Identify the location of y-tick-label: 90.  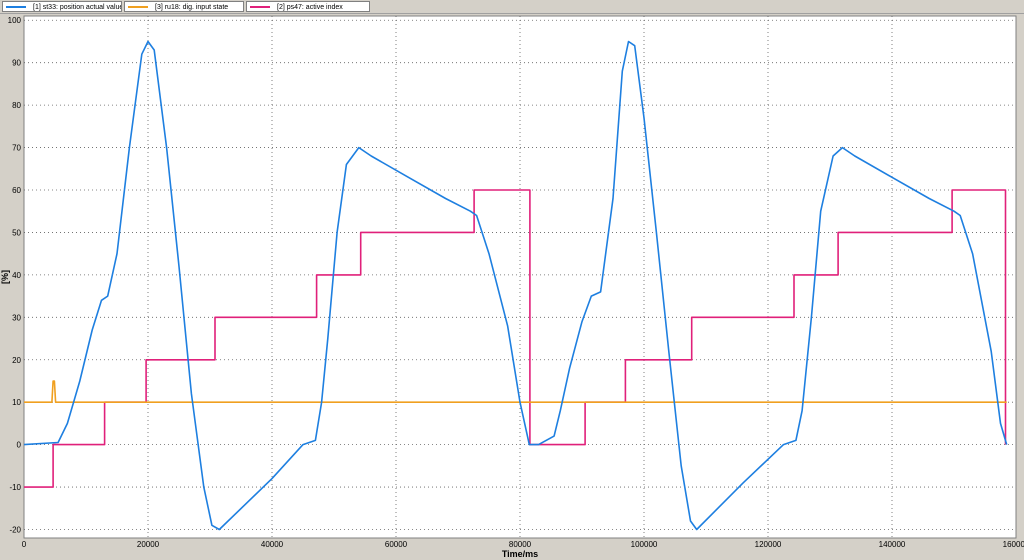
(16, 63).